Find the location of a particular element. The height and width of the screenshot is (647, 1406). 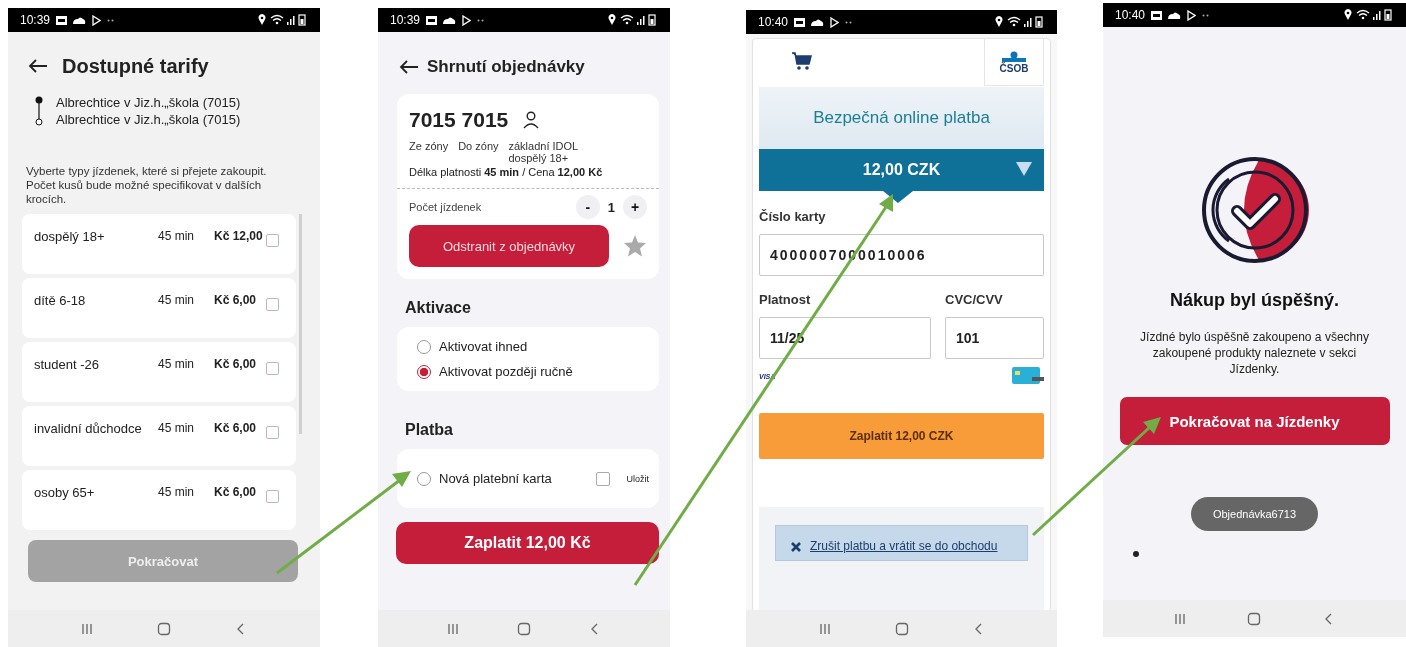

pay-button: Zaplatit 12,00 CZK is located at coordinates (901, 436).